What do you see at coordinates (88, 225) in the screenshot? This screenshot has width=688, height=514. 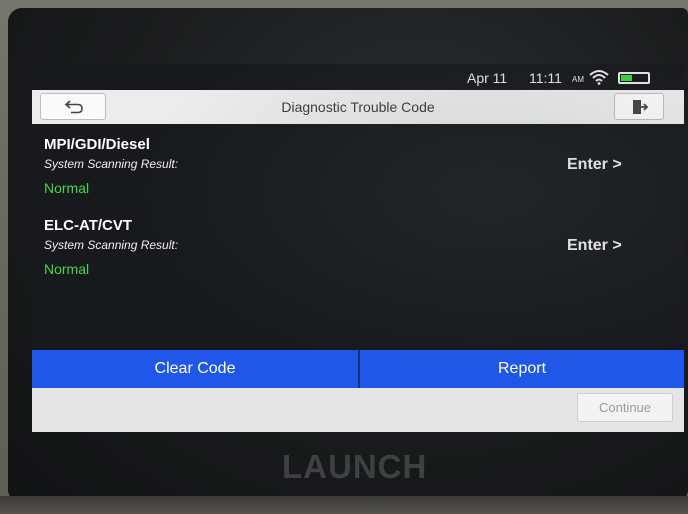 I see `system-name: ELC-AT/CVT` at bounding box center [88, 225].